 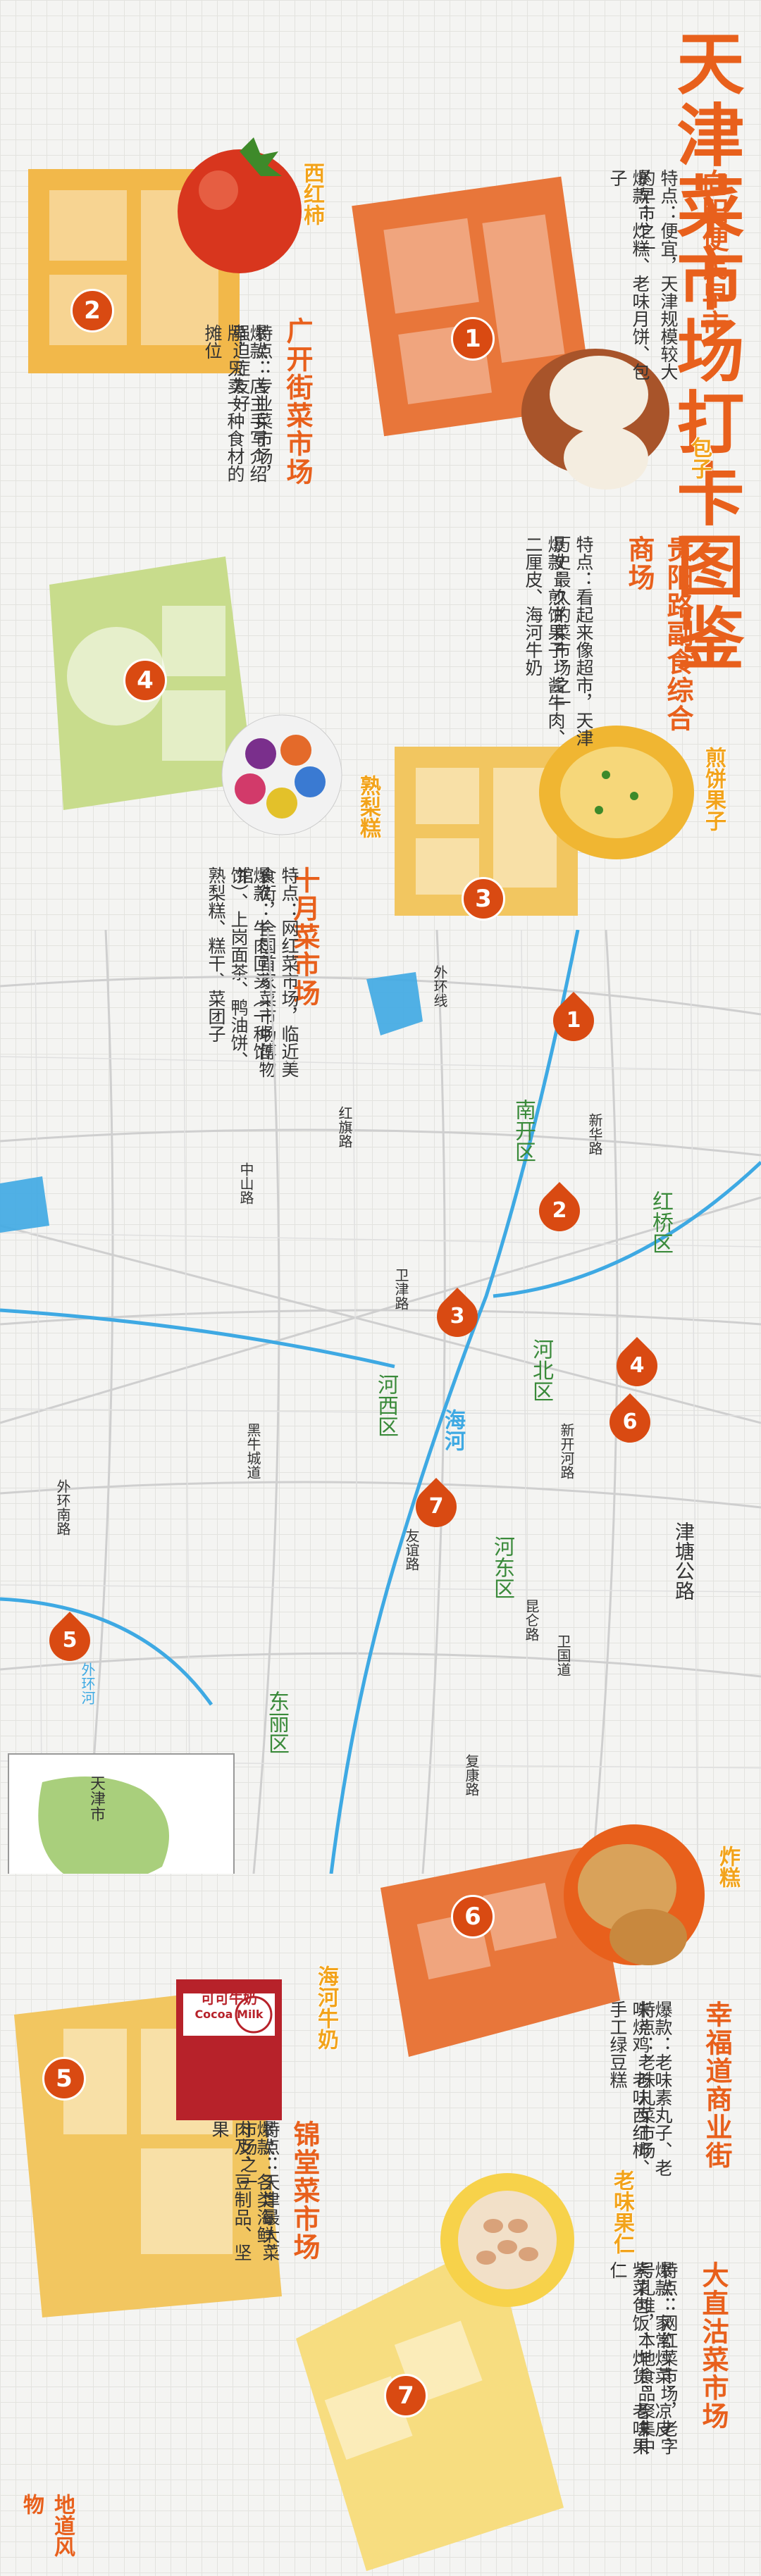 I want to click on market-6-hits: 爆款：老味素丸子、老味烧鸡、老味西红柿、手工绿豆糕, so click(x=640, y=2089).